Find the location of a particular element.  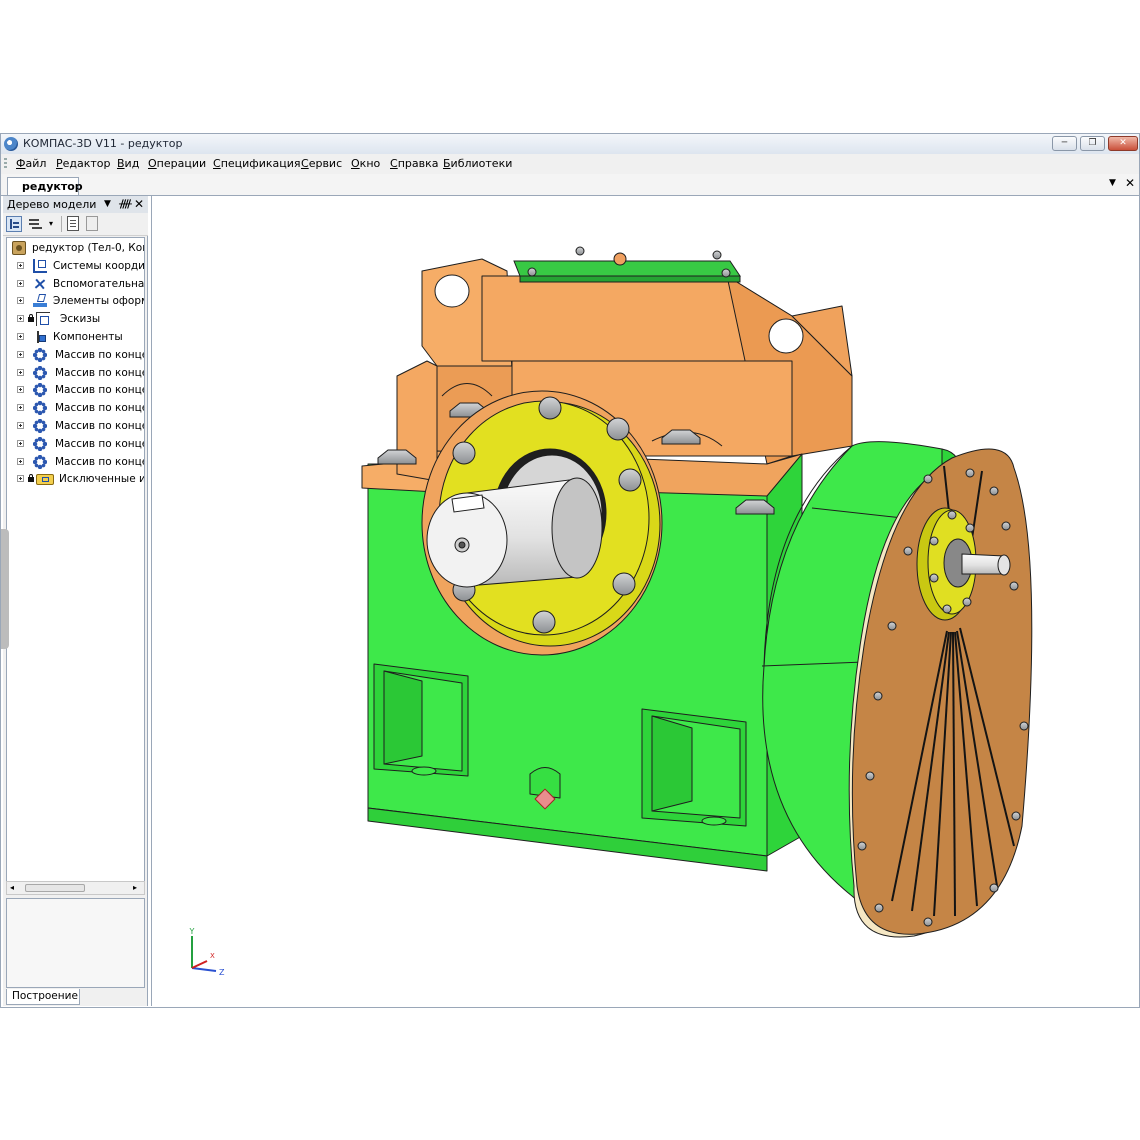

panel-toolbar: ▾ is located at coordinates (75, 224).